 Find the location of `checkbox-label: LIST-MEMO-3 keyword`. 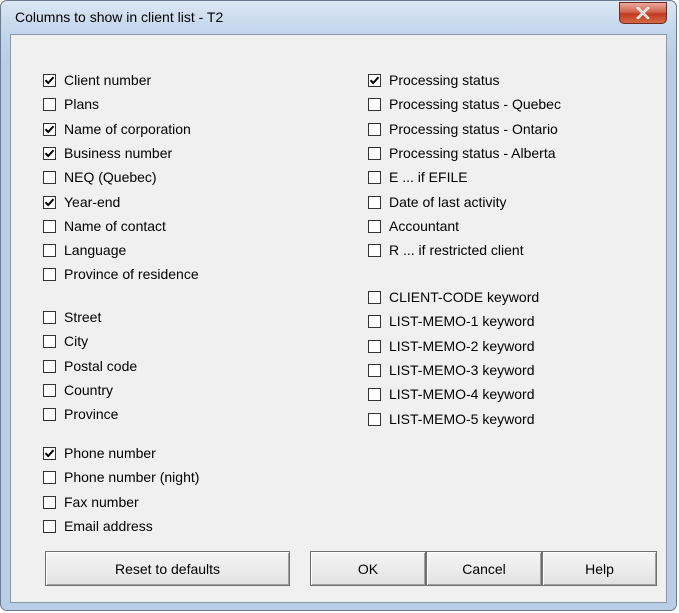

checkbox-label: LIST-MEMO-3 keyword is located at coordinates (462, 370).